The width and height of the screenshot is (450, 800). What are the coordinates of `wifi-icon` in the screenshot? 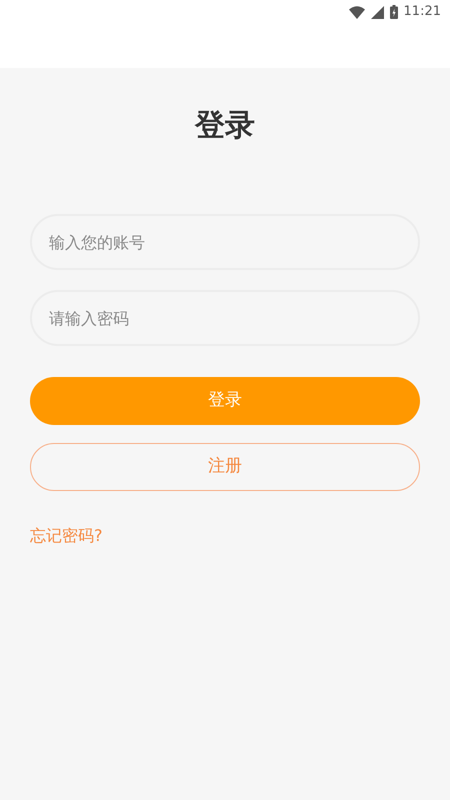 It's located at (356, 12).